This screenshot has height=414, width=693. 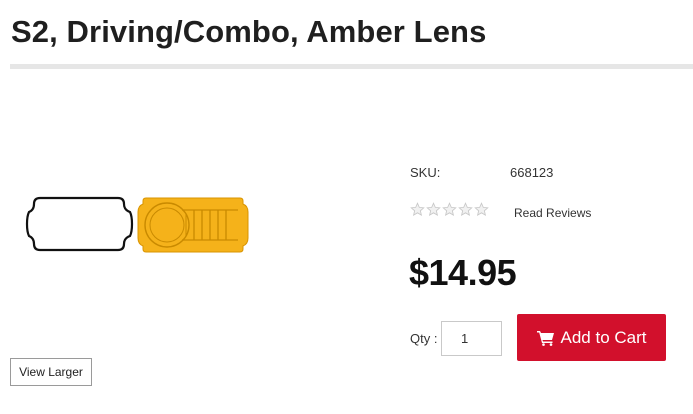 What do you see at coordinates (603, 337) in the screenshot?
I see `add-to-cart-label: Add to Cart` at bounding box center [603, 337].